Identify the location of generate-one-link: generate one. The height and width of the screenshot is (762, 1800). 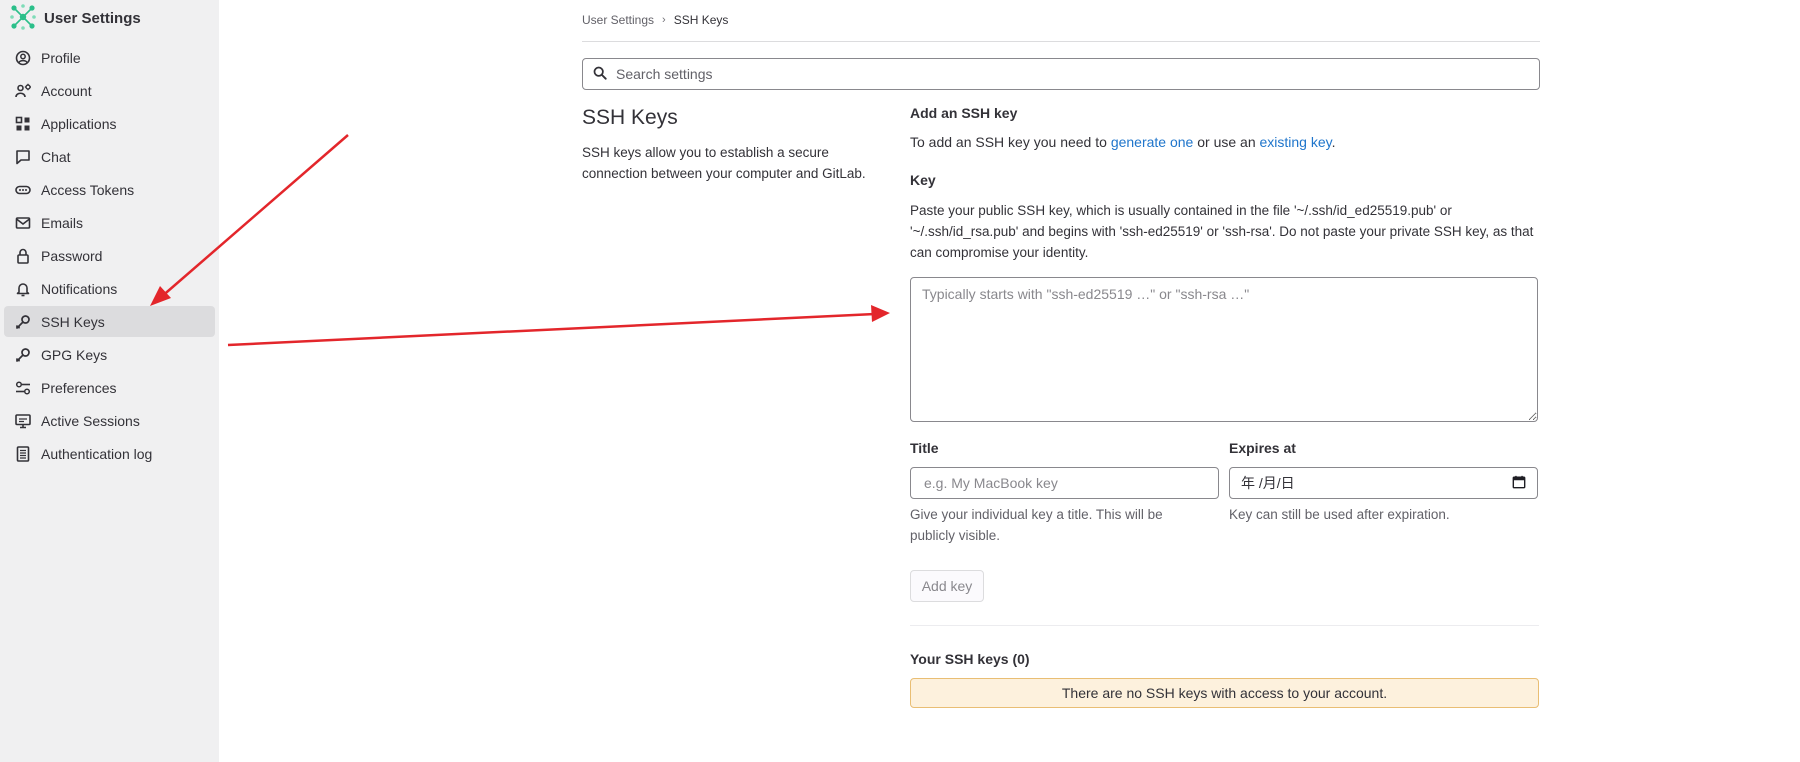
(1152, 142).